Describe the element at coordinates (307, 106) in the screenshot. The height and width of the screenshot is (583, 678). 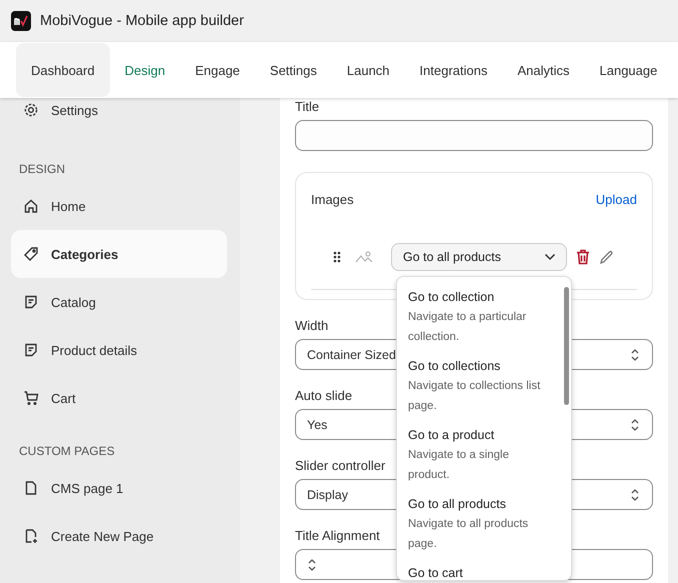
I see `field-label: Title` at that location.